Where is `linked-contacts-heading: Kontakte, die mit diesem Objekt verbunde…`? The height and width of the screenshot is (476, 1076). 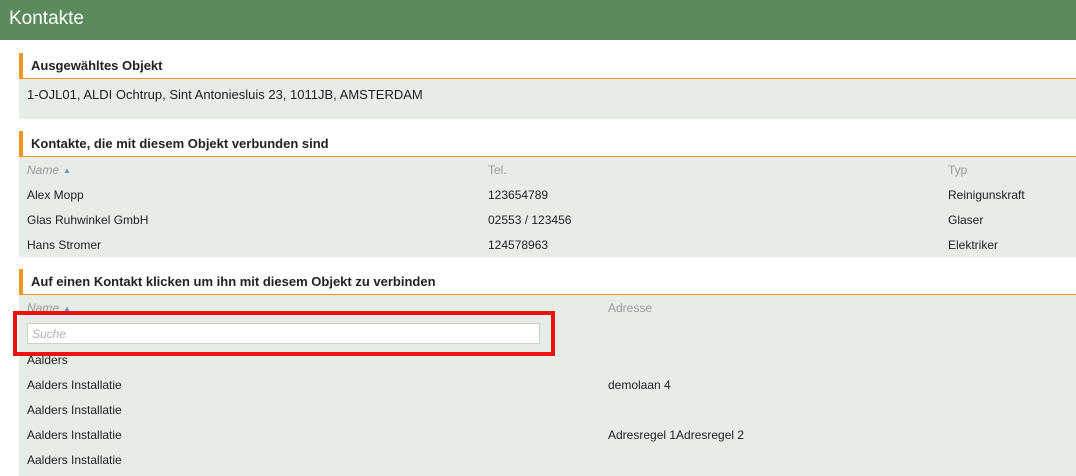
linked-contacts-heading: Kontakte, die mit diesem Objekt verbunde… is located at coordinates (547, 144).